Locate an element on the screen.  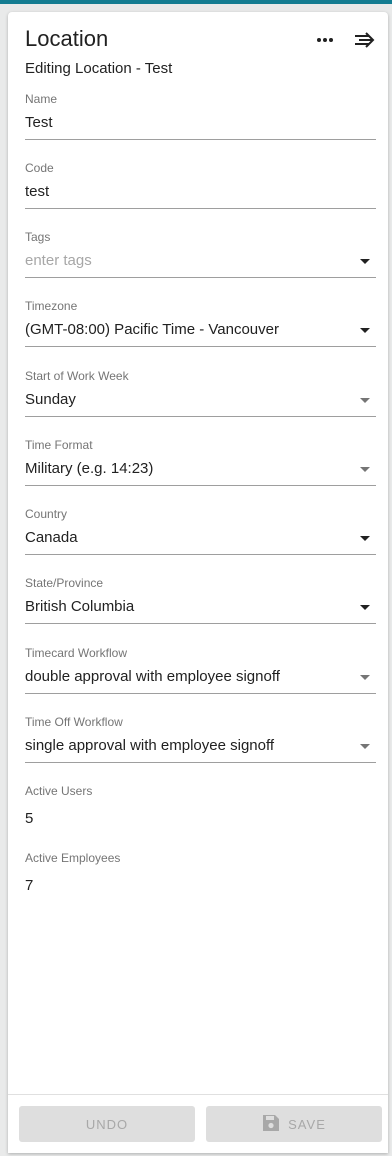
time-format-value: Military (e.g. 14:23) is located at coordinates (89, 468).